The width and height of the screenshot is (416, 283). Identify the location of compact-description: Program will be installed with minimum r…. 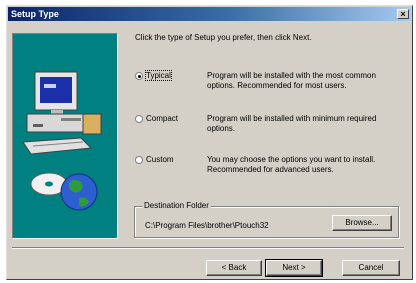
(292, 123).